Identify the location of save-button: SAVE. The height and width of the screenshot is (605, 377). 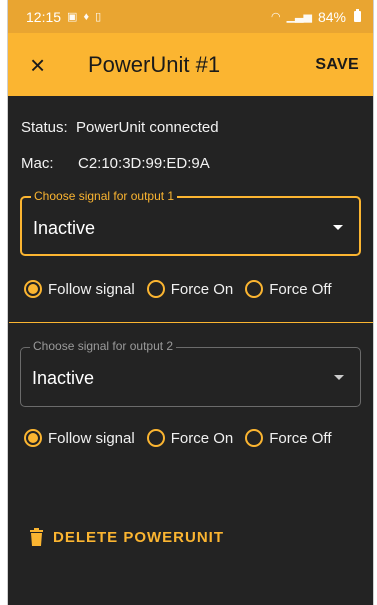
(337, 65).